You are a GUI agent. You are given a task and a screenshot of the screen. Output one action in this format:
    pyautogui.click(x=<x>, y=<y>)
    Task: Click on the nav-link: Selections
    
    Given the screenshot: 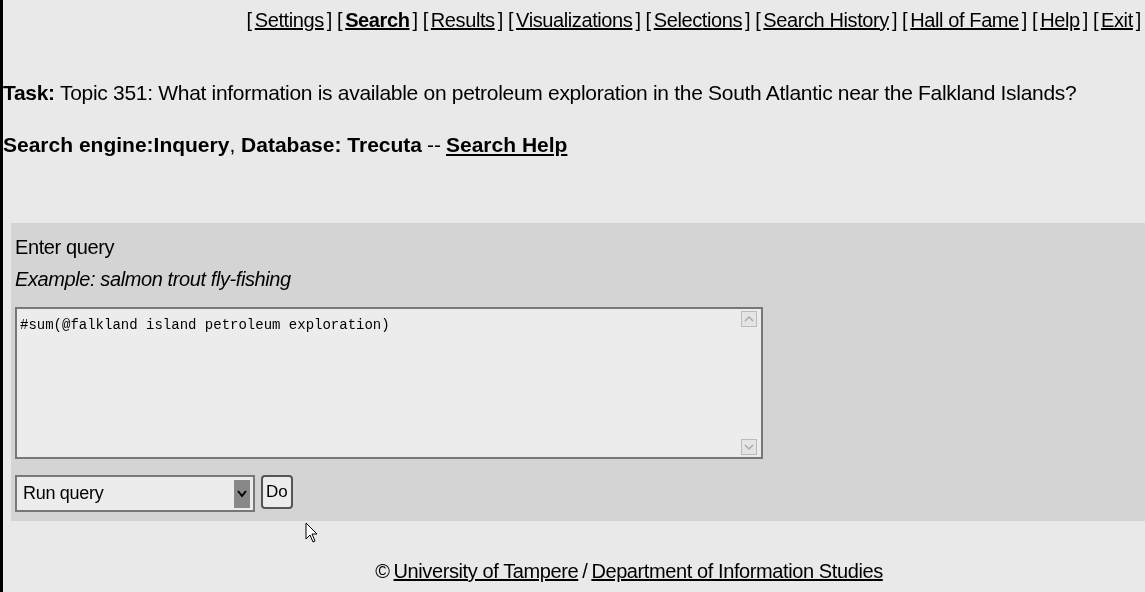 What is the action you would take?
    pyautogui.click(x=697, y=20)
    